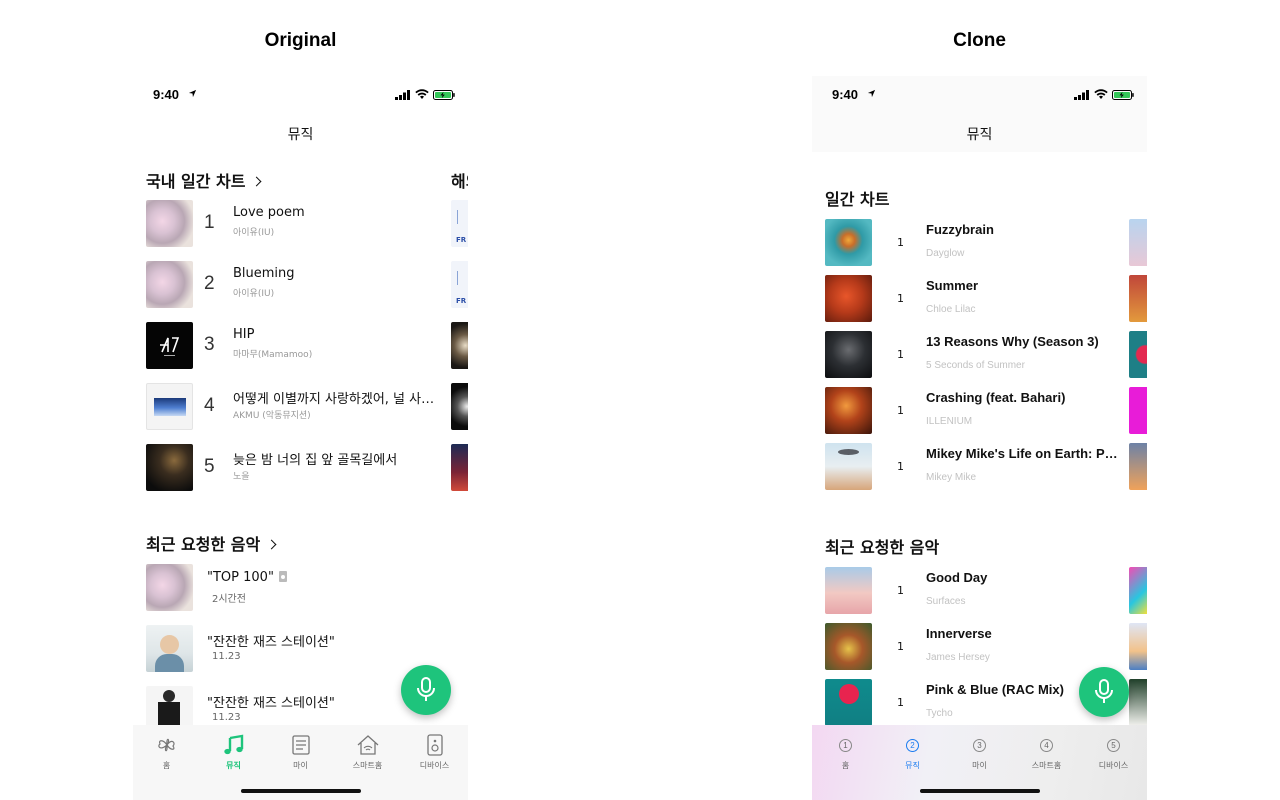 The height and width of the screenshot is (800, 1280). I want to click on chart-row: 1 Crashing (feat. Bahari) ILLENIUM, so click(975, 411).